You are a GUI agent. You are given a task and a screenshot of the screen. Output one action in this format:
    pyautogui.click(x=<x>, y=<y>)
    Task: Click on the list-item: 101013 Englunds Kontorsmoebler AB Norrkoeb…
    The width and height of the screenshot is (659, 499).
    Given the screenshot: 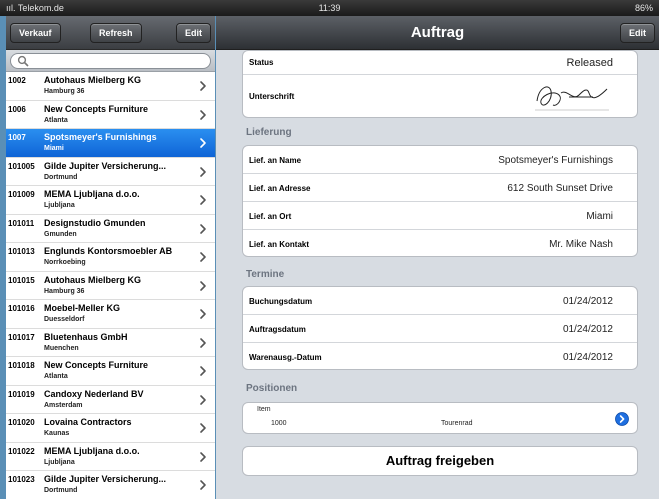 What is the action you would take?
    pyautogui.click(x=110, y=257)
    